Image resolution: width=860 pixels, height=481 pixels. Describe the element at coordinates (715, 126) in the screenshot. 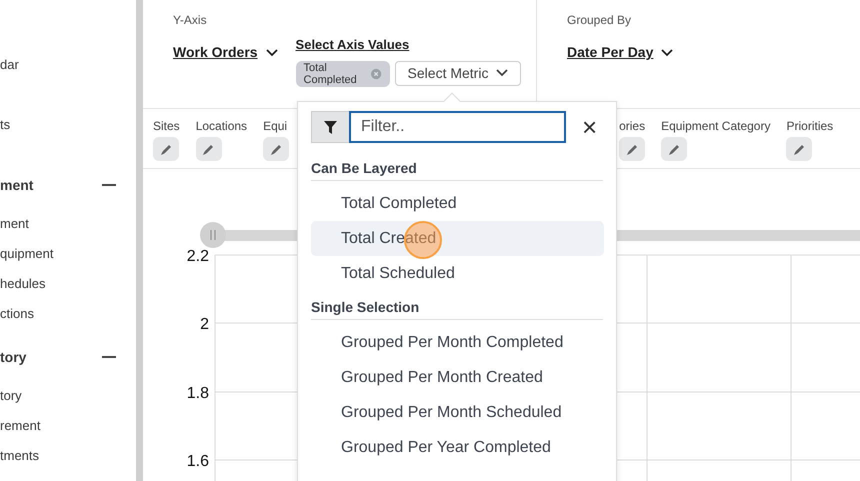

I see `filter-label: Equipment Category` at that location.